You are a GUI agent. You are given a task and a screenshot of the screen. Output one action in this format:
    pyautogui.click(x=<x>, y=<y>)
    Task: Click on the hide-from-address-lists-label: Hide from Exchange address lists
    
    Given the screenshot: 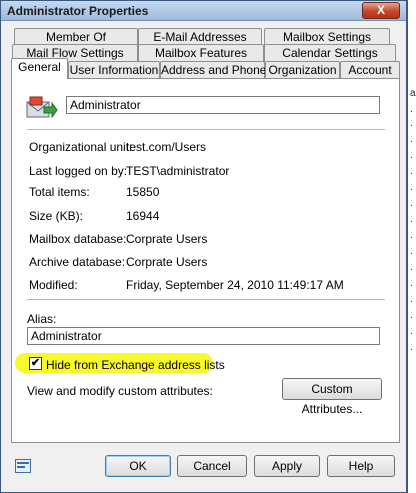 What is the action you would take?
    pyautogui.click(x=135, y=365)
    